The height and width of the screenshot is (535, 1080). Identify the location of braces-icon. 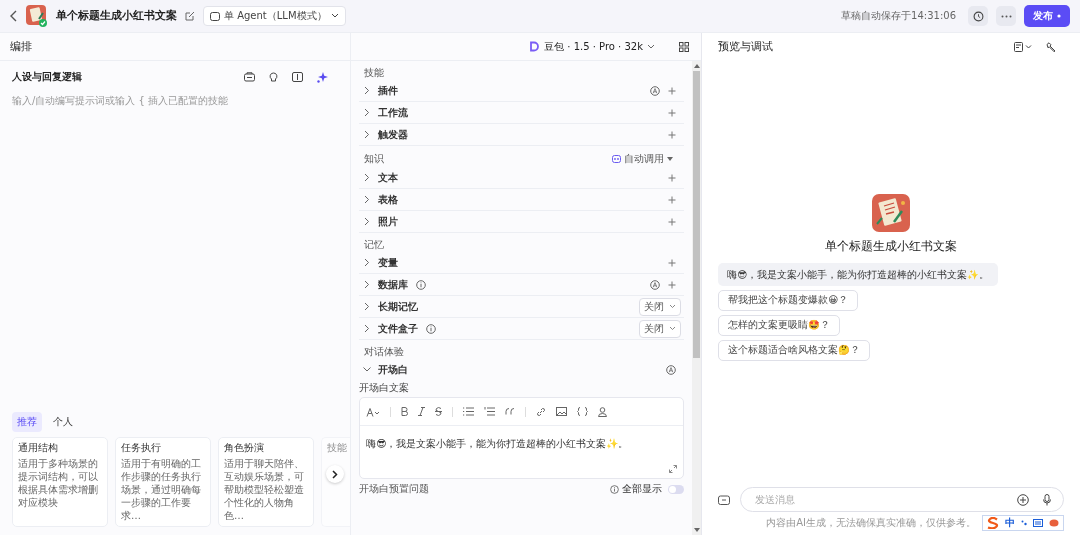
(582, 412).